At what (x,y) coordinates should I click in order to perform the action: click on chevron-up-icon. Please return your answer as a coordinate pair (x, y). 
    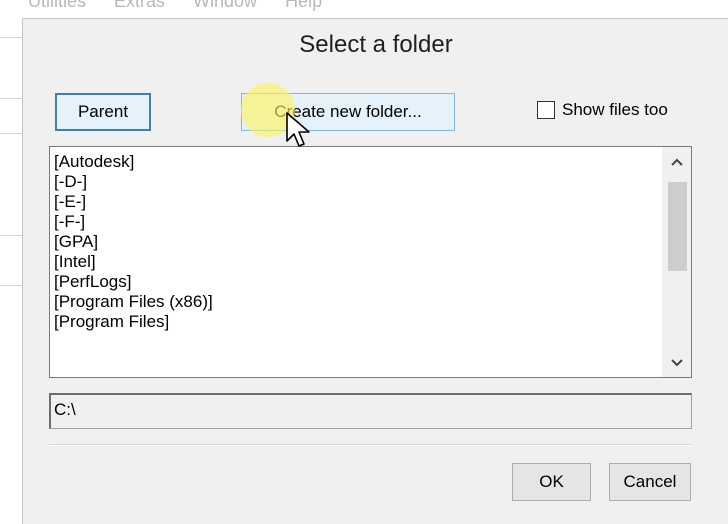
    Looking at the image, I should click on (676, 162).